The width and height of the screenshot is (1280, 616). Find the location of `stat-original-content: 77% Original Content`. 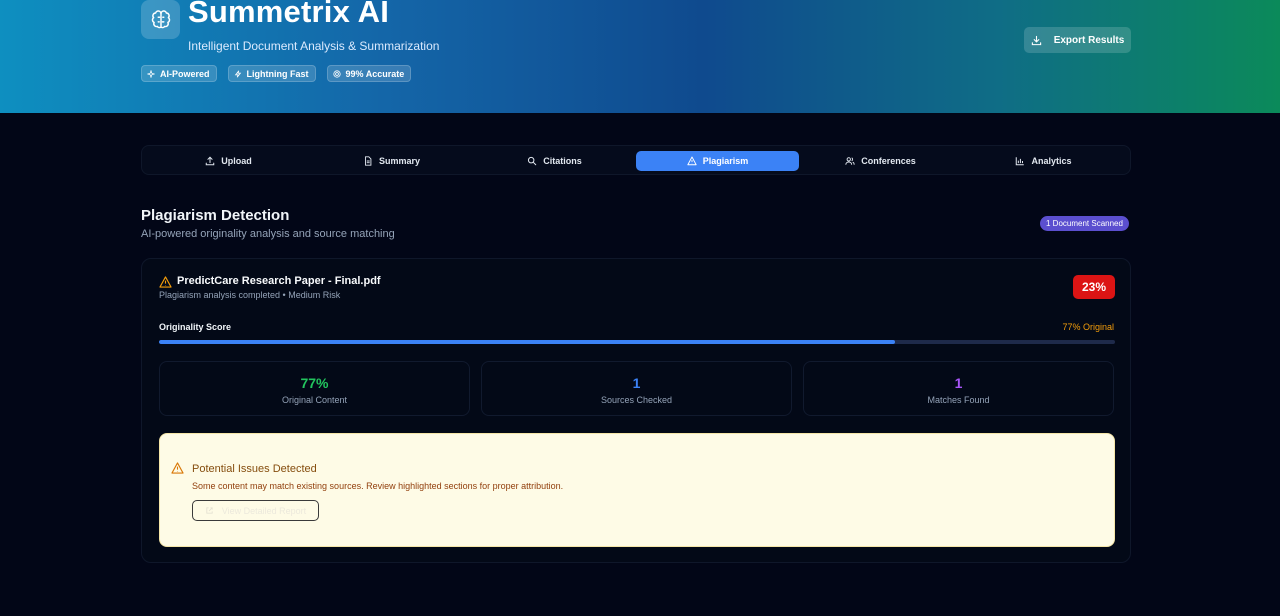

stat-original-content: 77% Original Content is located at coordinates (314, 388).